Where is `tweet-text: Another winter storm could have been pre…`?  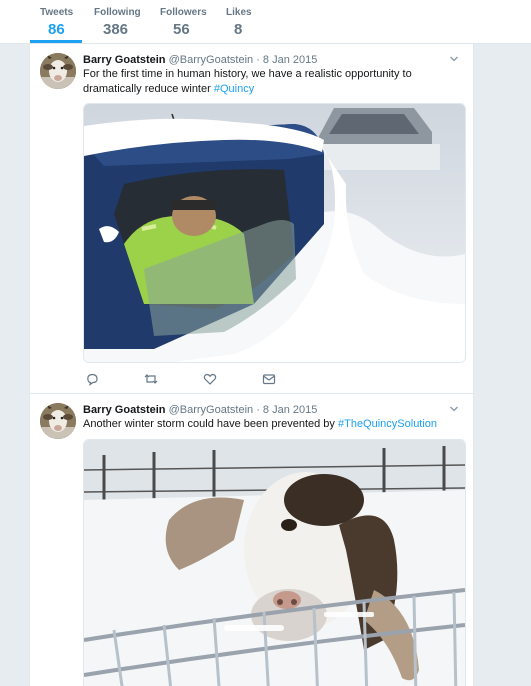 tweet-text: Another winter storm could have been pre… is located at coordinates (268, 424).